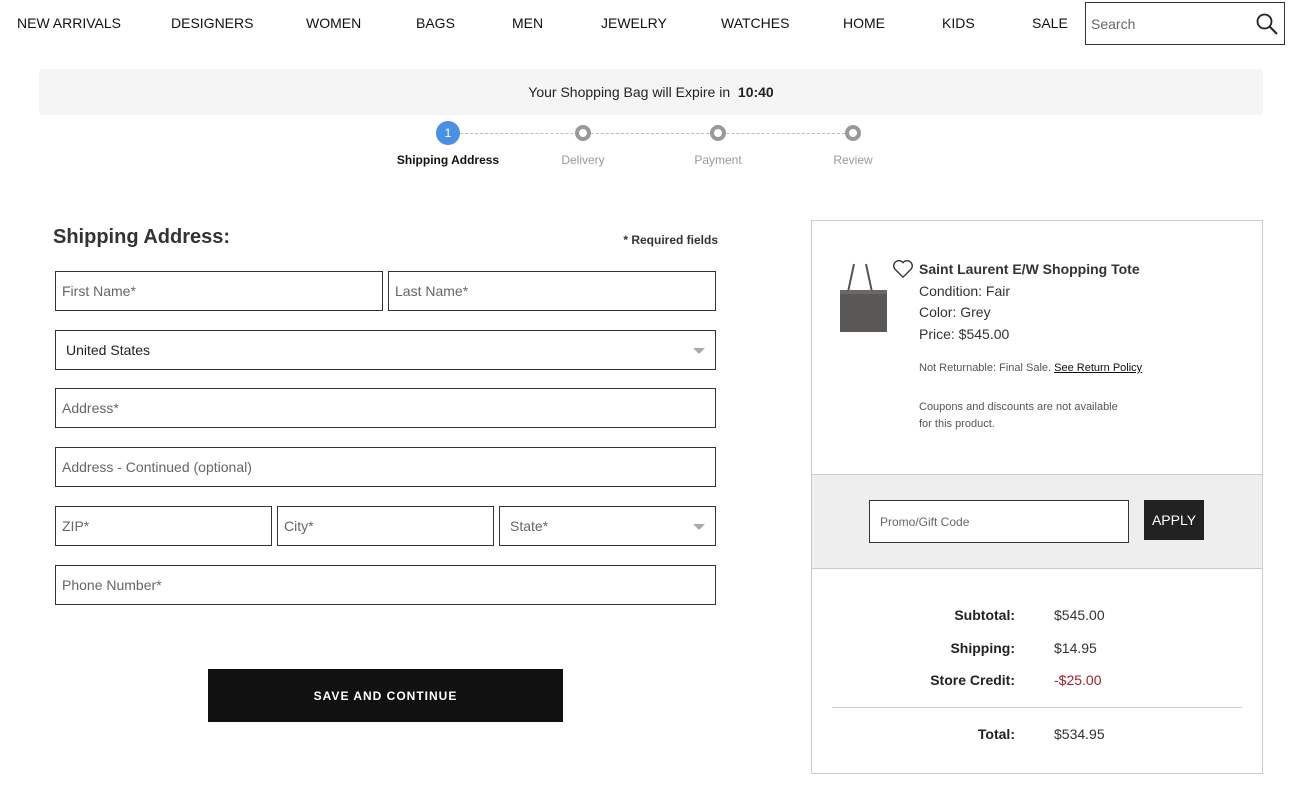  I want to click on address2-field, so click(385, 467).